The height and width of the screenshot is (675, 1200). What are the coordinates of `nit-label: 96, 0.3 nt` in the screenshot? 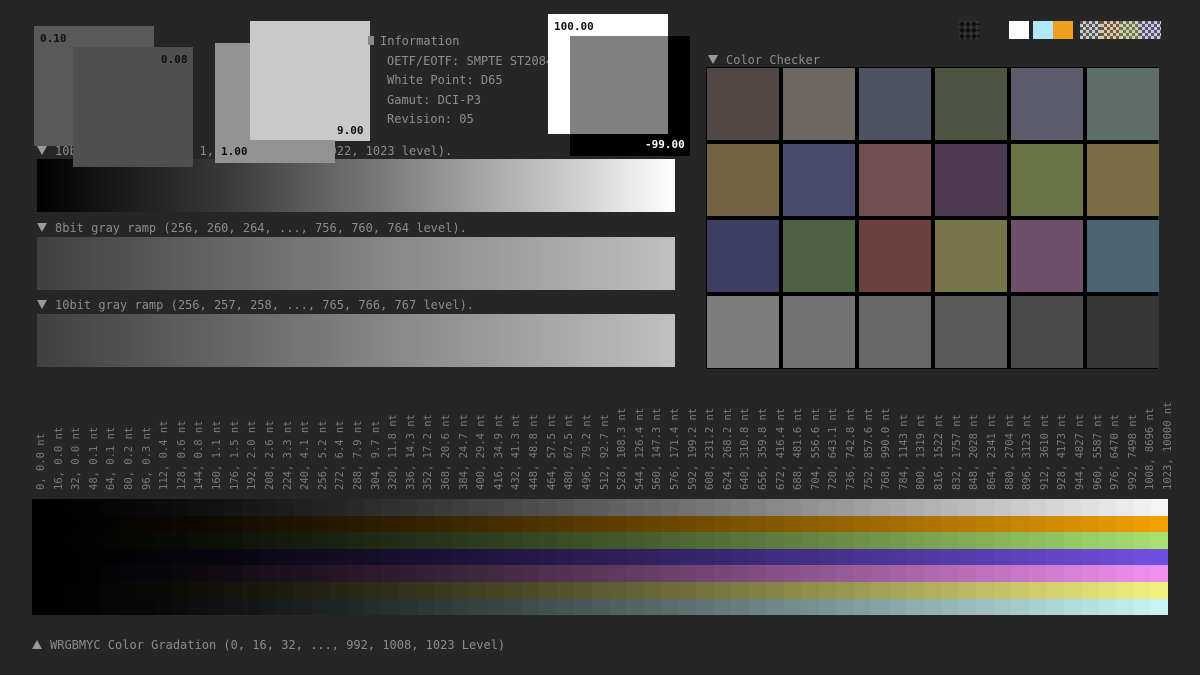 It's located at (149, 440).